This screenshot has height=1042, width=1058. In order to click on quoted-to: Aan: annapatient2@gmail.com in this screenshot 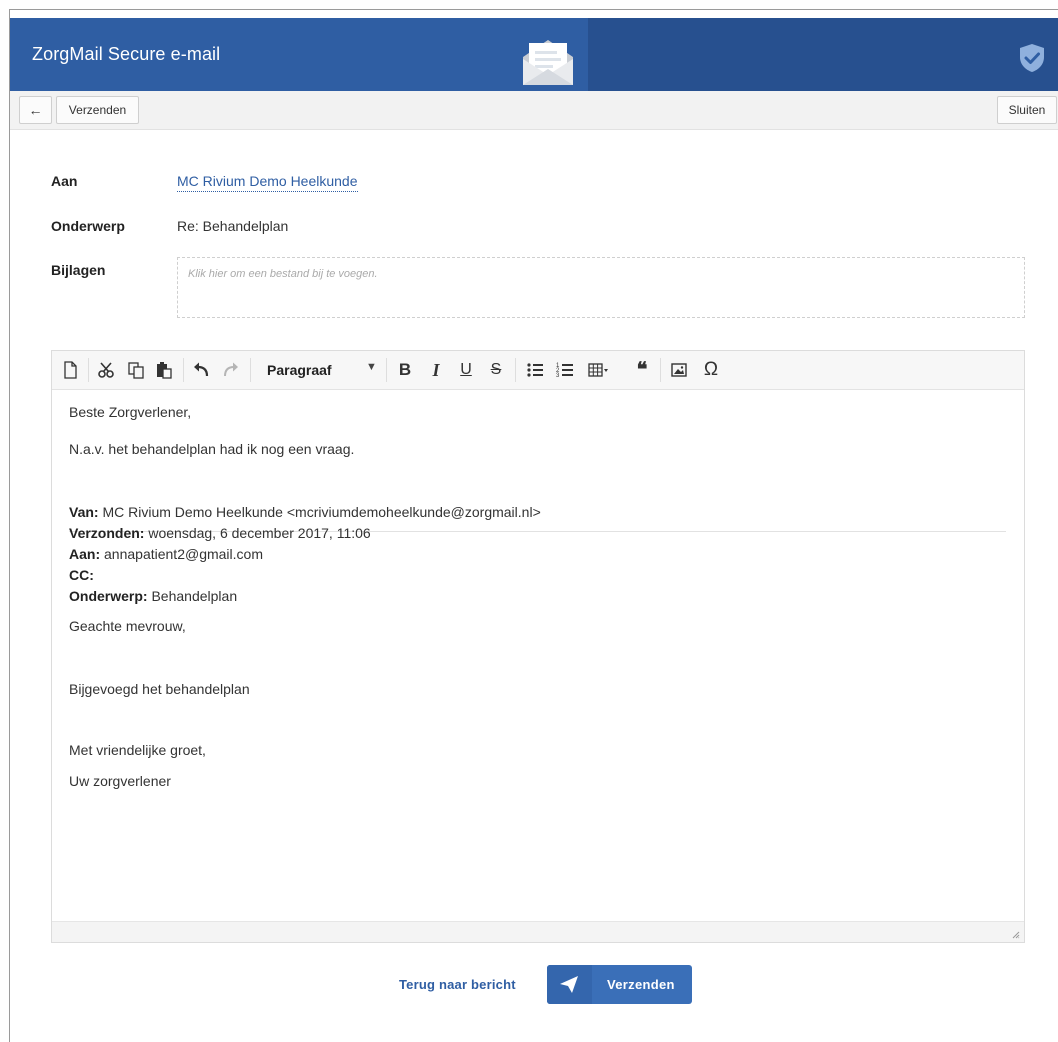, I will do `click(166, 554)`.